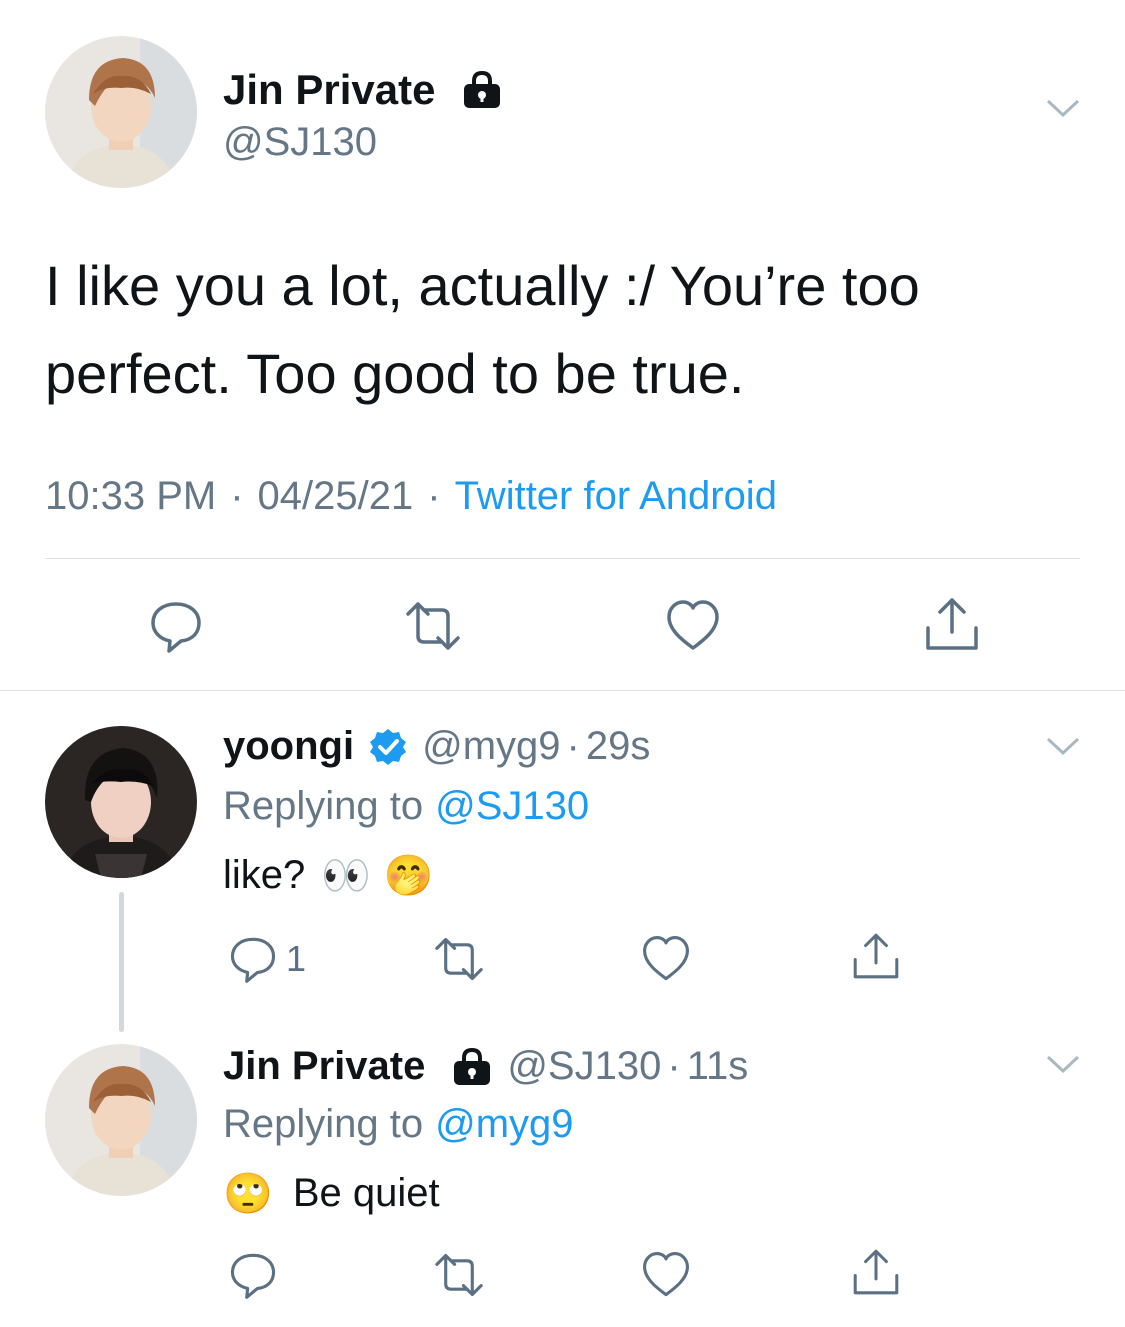  Describe the element at coordinates (335, 496) in the screenshot. I see `tweet-date: 04/25/21` at that location.